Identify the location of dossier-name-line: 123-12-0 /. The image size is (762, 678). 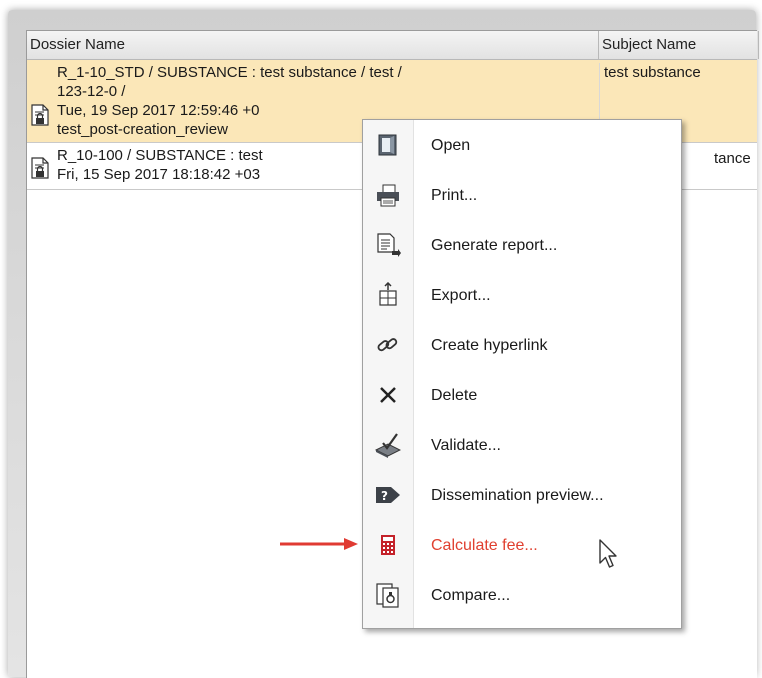
(91, 91).